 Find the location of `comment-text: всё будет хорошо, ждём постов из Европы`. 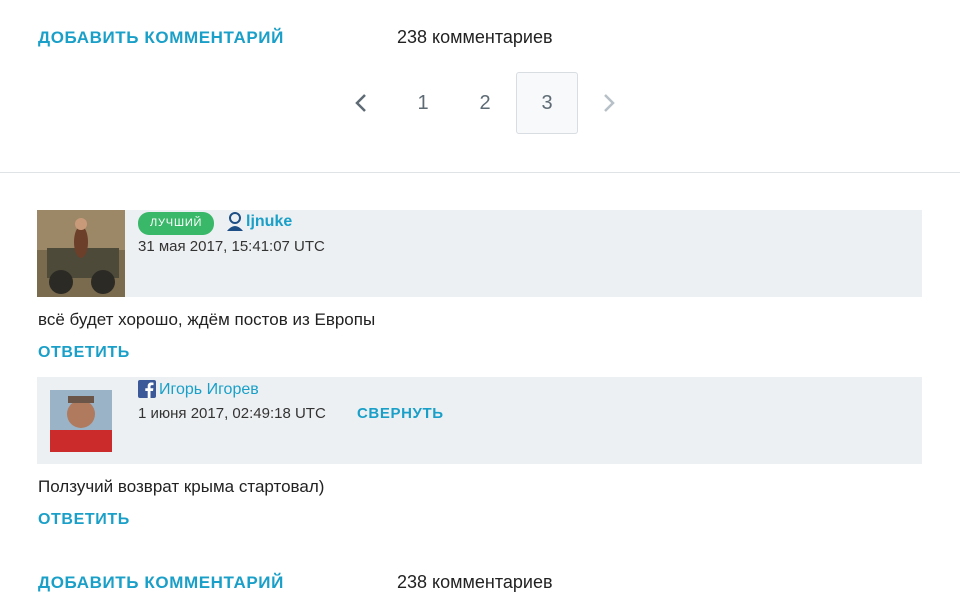

comment-text: всё будет хорошо, ждём постов из Европы is located at coordinates (207, 319).